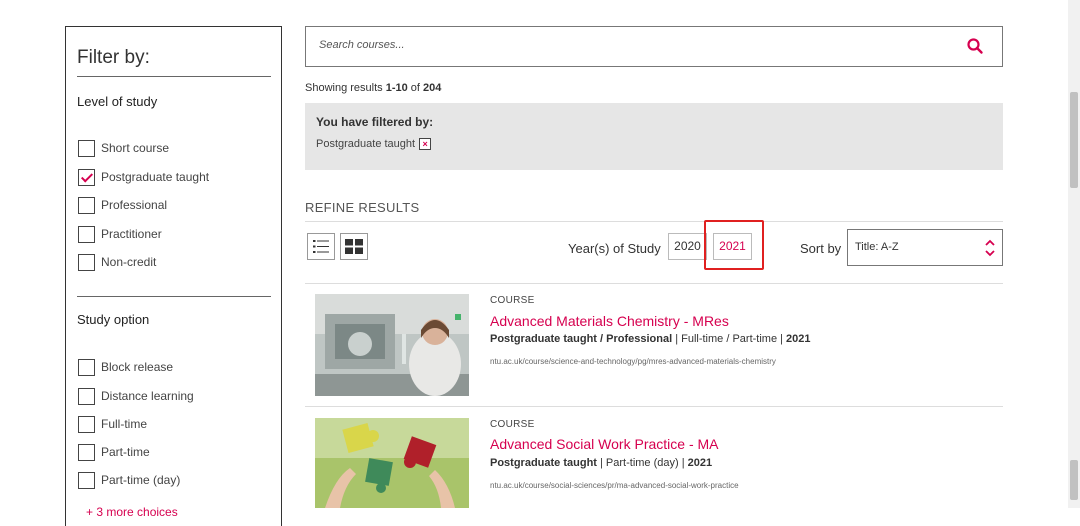  Describe the element at coordinates (609, 321) in the screenshot. I see `course-title-link: Advanced Materials Chemistry - MRes` at that location.